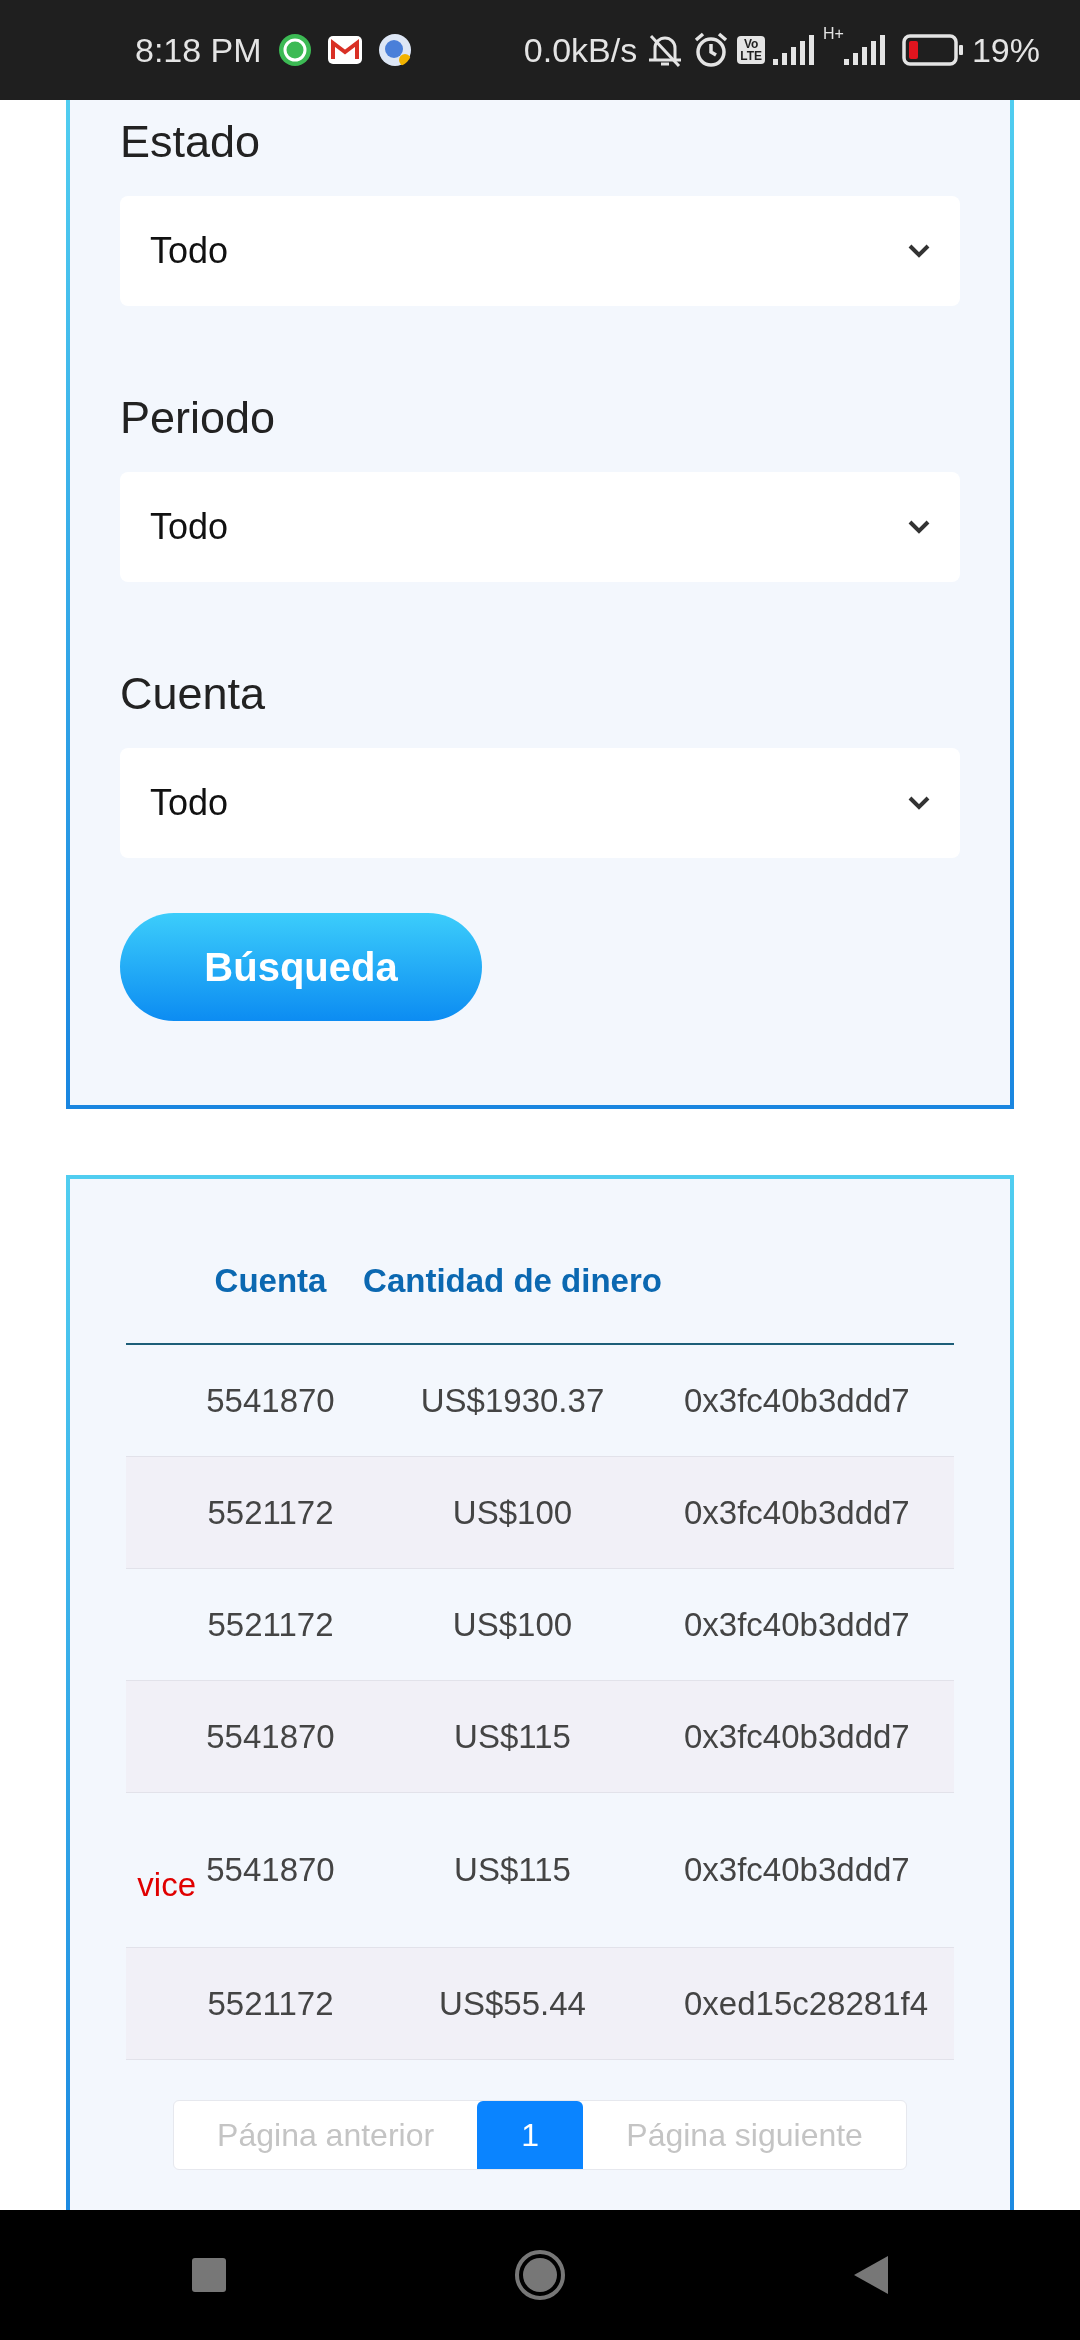 The height and width of the screenshot is (2340, 1080). What do you see at coordinates (301, 967) in the screenshot?
I see `search-button: Búsqueda` at bounding box center [301, 967].